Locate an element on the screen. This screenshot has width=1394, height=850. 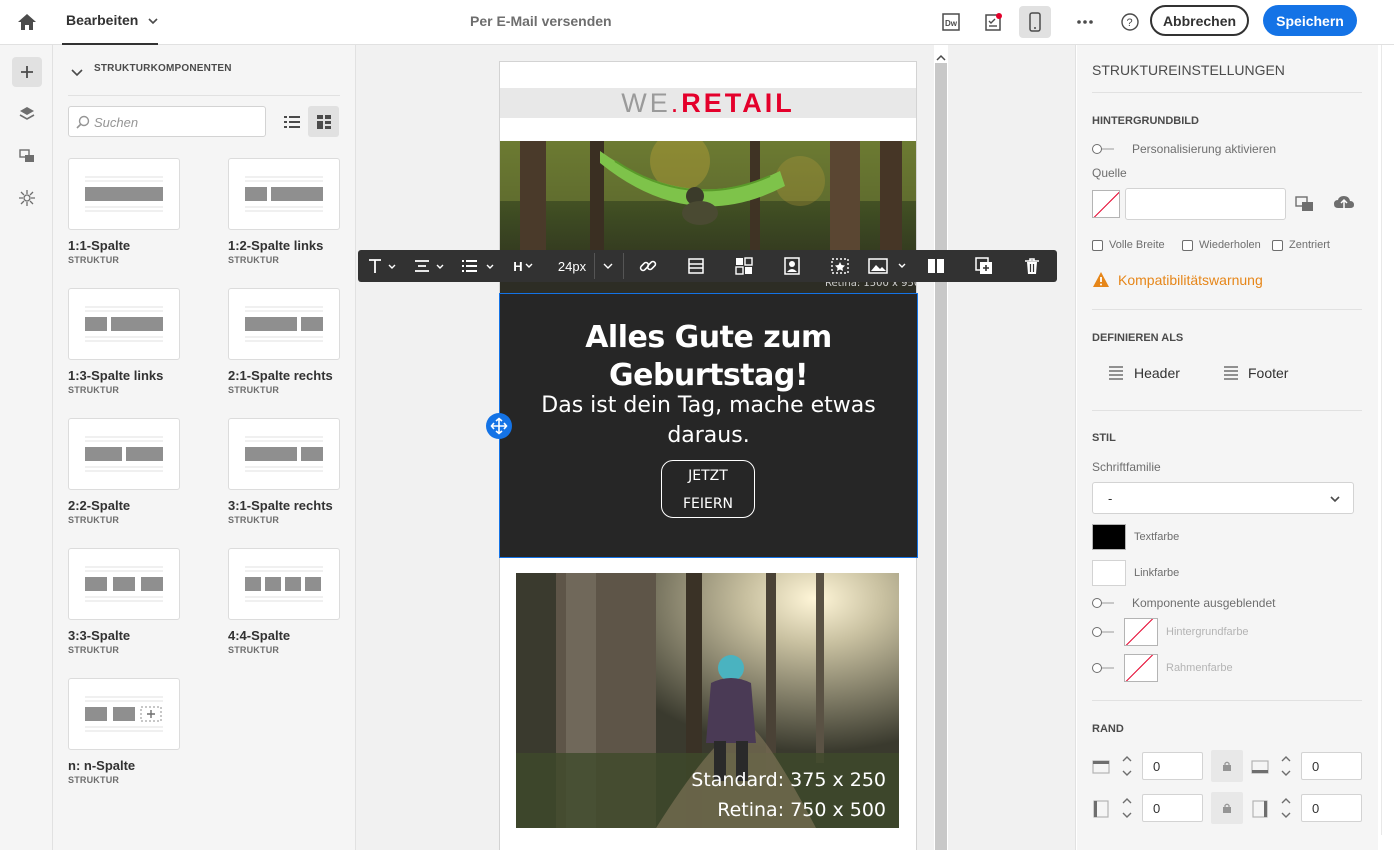
layers-icon is located at coordinates (27, 114).